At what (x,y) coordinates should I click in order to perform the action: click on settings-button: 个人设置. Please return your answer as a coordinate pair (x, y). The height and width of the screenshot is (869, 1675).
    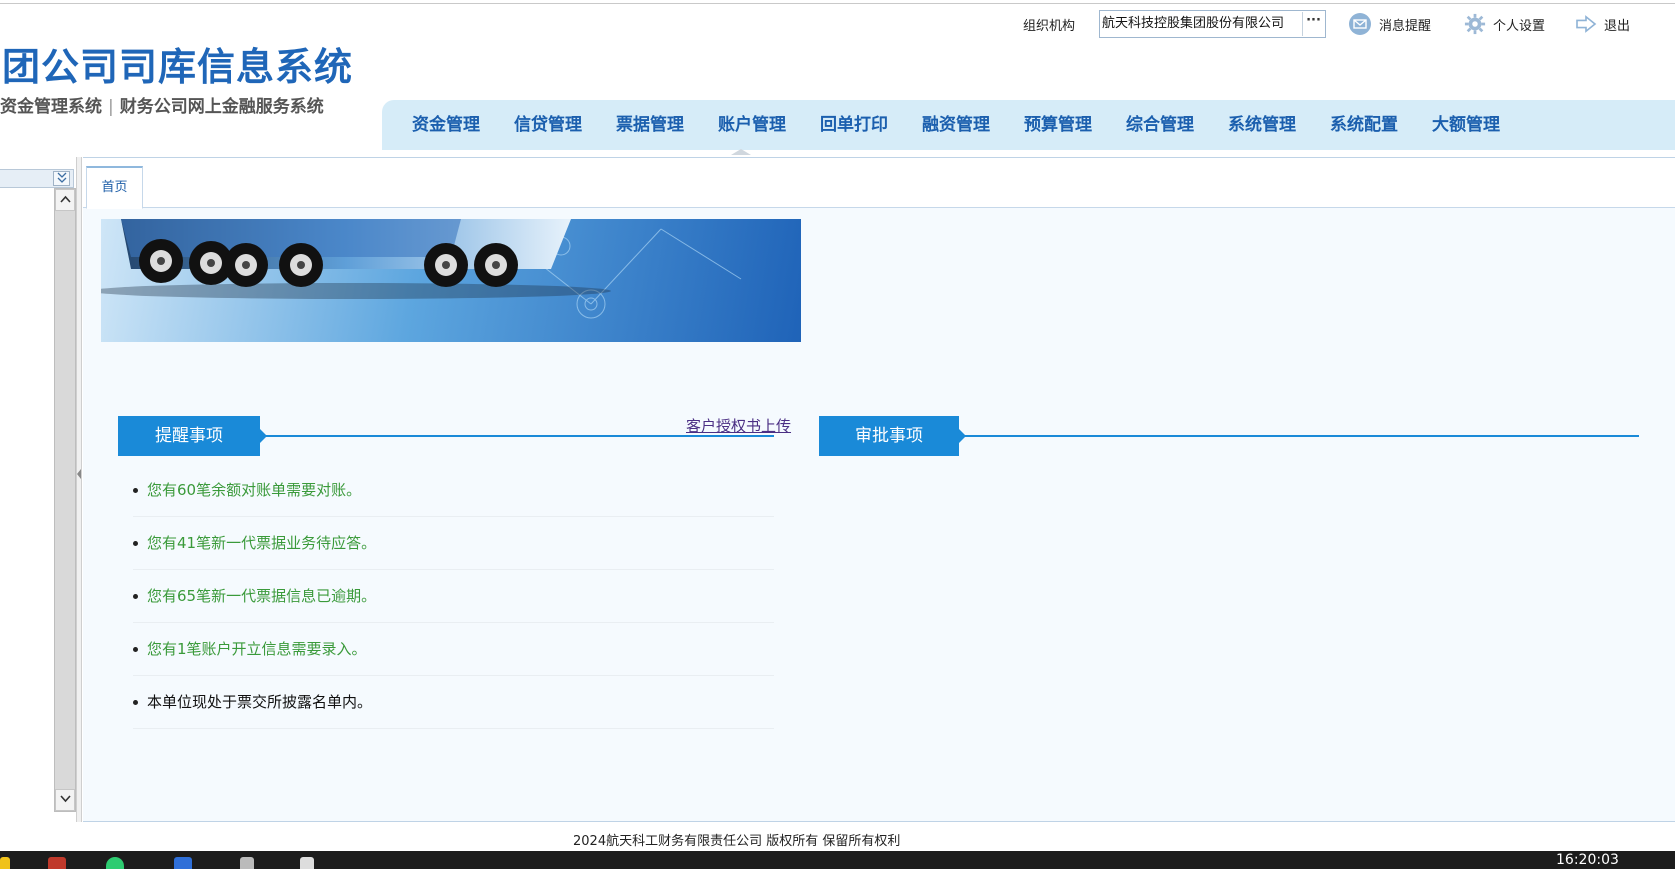
    Looking at the image, I should click on (1504, 24).